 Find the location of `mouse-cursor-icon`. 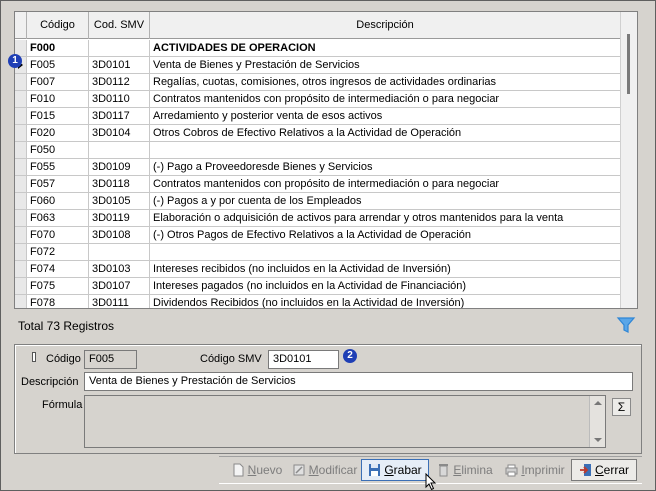

mouse-cursor-icon is located at coordinates (431, 482).